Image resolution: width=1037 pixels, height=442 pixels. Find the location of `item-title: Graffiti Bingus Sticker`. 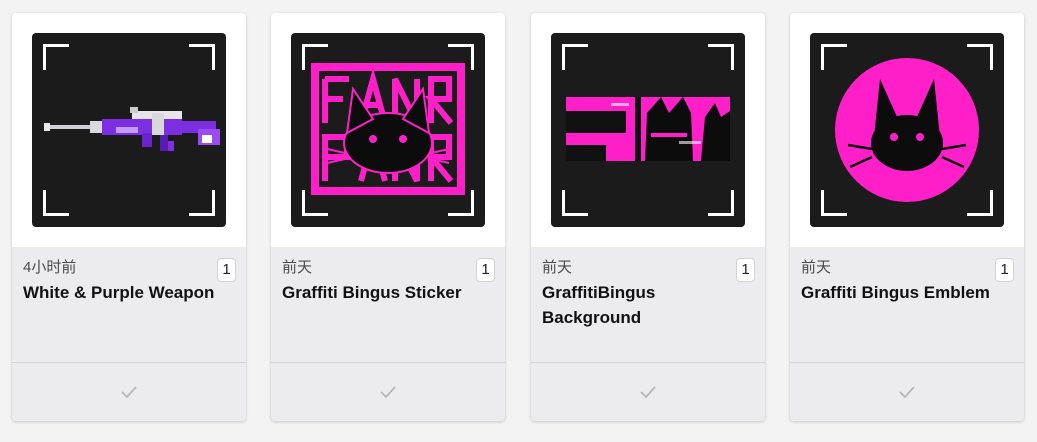

item-title: Graffiti Bingus Sticker is located at coordinates (372, 292).